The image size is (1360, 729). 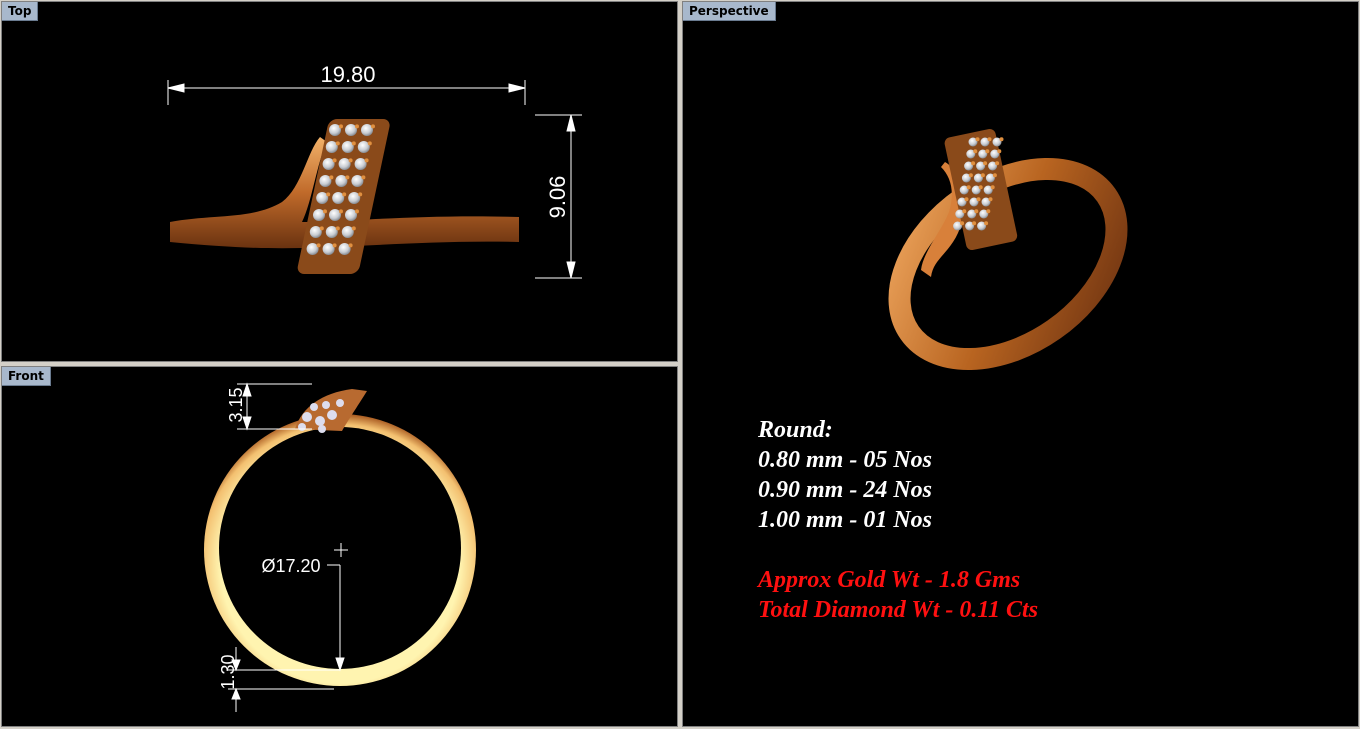 What do you see at coordinates (889, 580) in the screenshot?
I see `gold-weight: Approx Gold Wt - 1.8 Gms` at bounding box center [889, 580].